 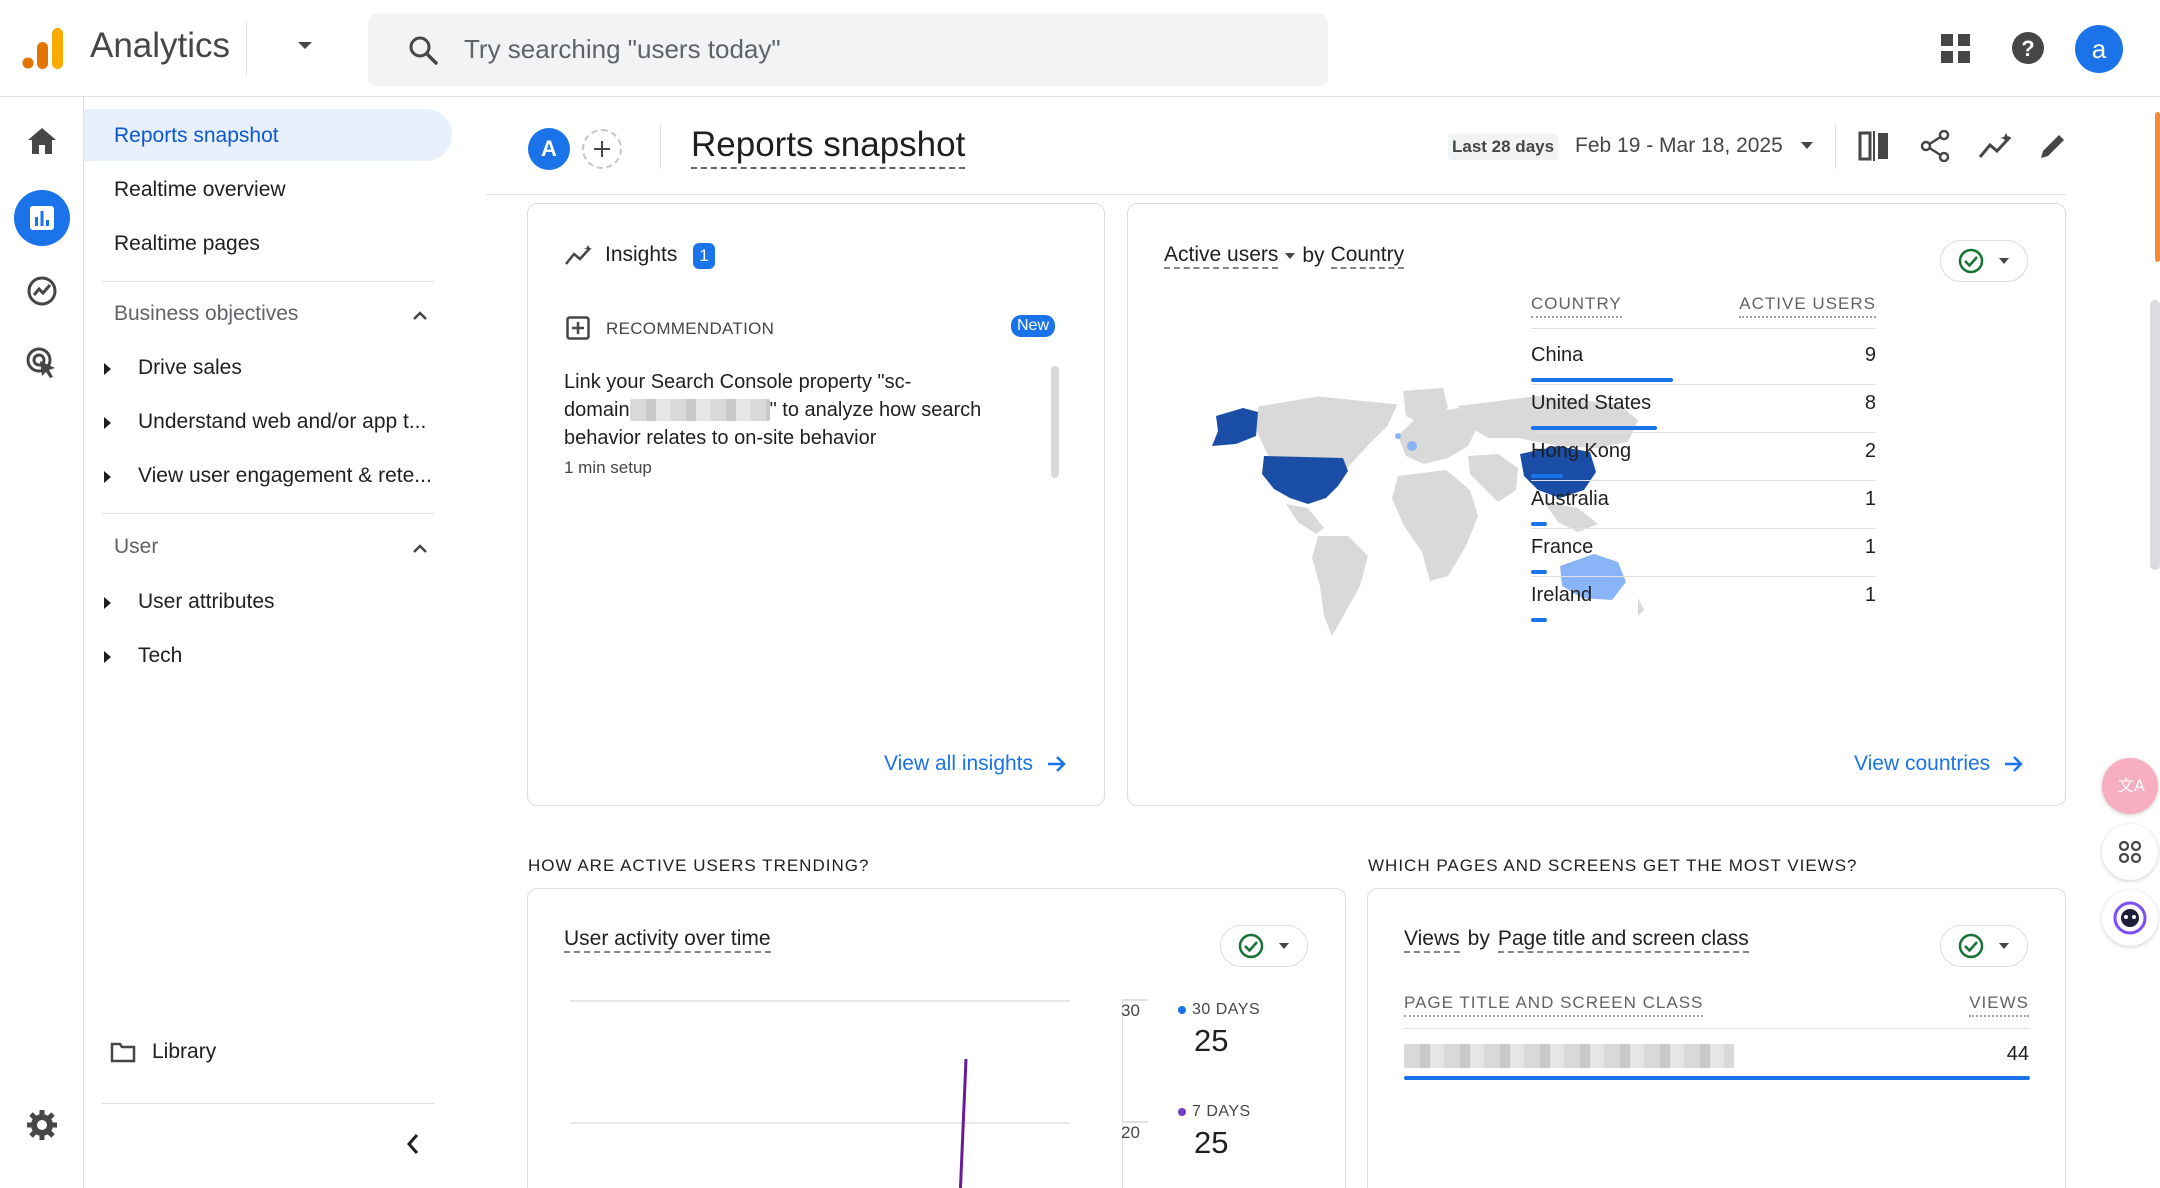 What do you see at coordinates (1956, 49) in the screenshot?
I see `apps-grid-icon` at bounding box center [1956, 49].